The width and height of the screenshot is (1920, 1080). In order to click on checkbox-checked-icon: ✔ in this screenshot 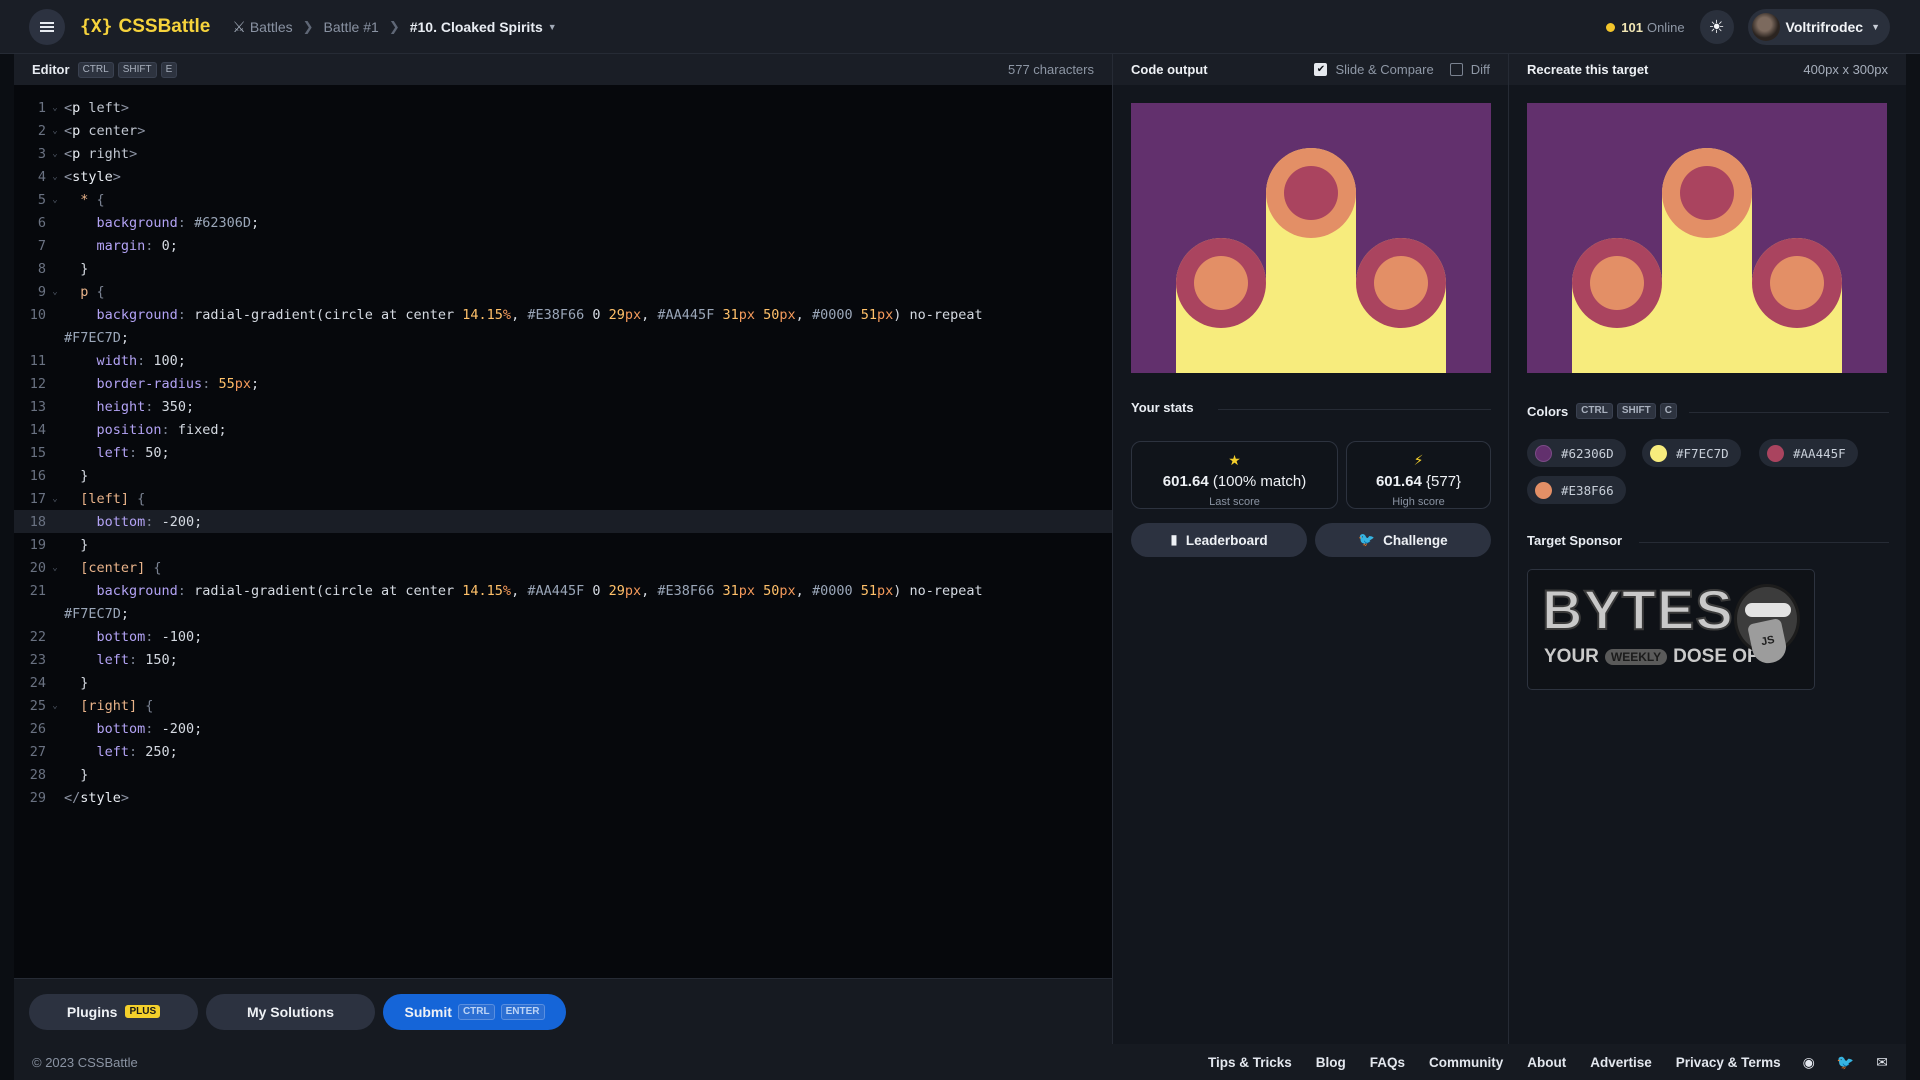, I will do `click(1321, 69)`.